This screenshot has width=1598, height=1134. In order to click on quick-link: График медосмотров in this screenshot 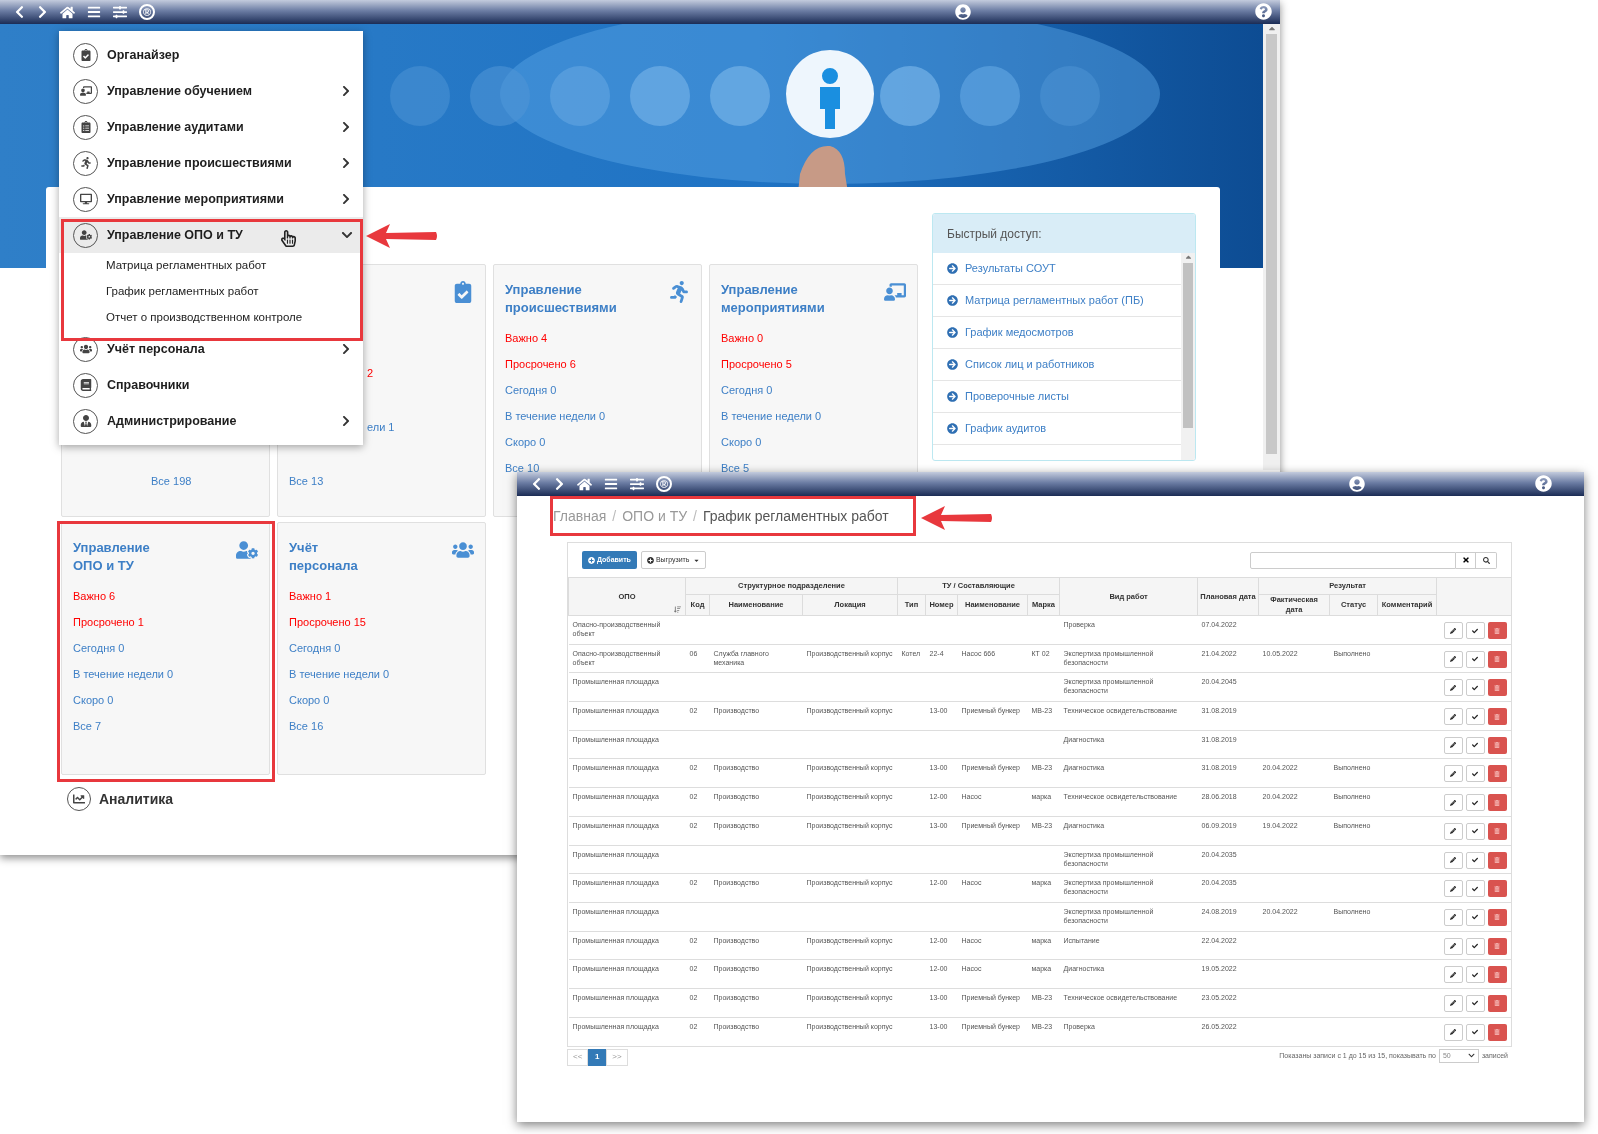, I will do `click(1057, 333)`.